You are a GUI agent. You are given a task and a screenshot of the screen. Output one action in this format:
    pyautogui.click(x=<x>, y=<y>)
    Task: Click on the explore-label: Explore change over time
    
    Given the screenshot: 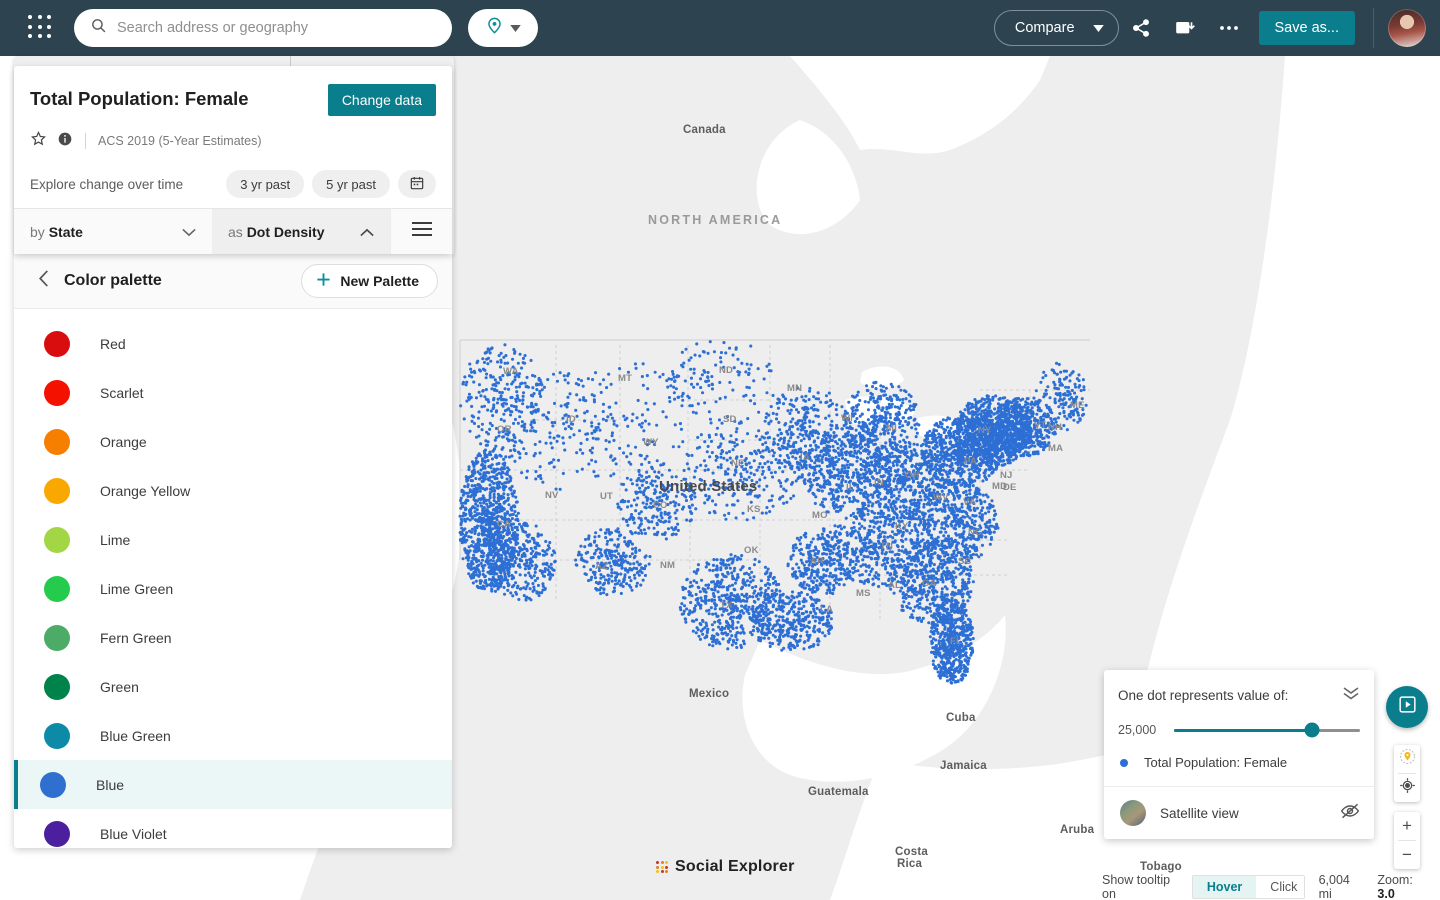 What is the action you would take?
    pyautogui.click(x=107, y=184)
    